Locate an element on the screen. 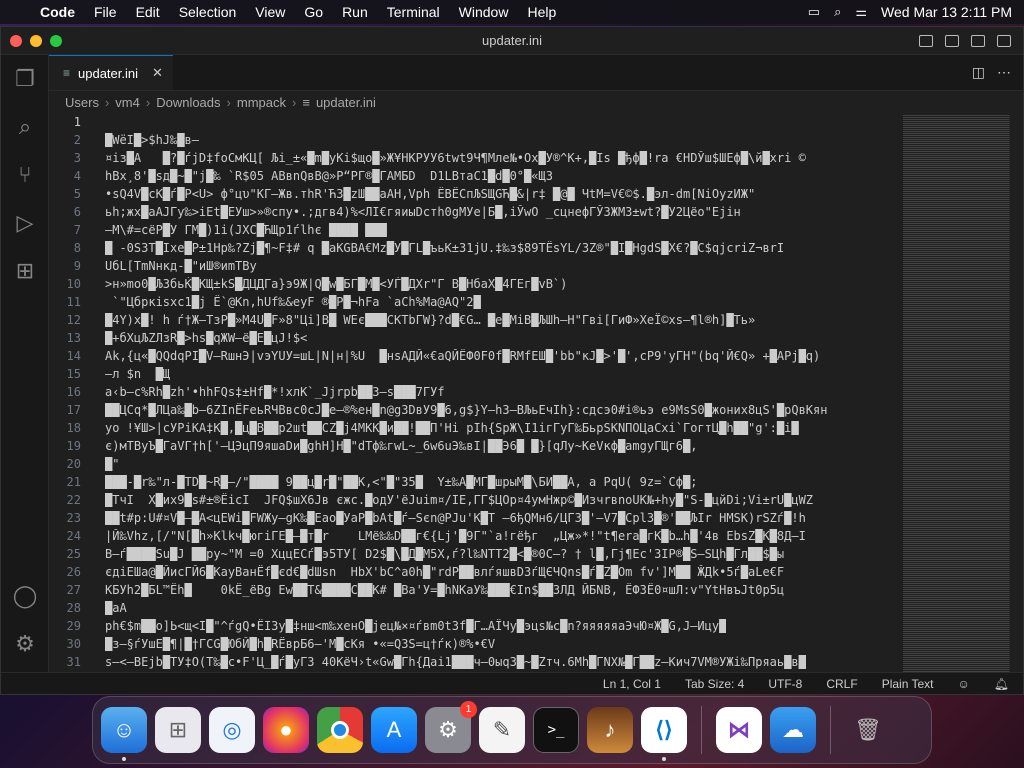 Image resolution: width=1024 pixels, height=768 pixels. finder-icon: ☺ is located at coordinates (124, 734).